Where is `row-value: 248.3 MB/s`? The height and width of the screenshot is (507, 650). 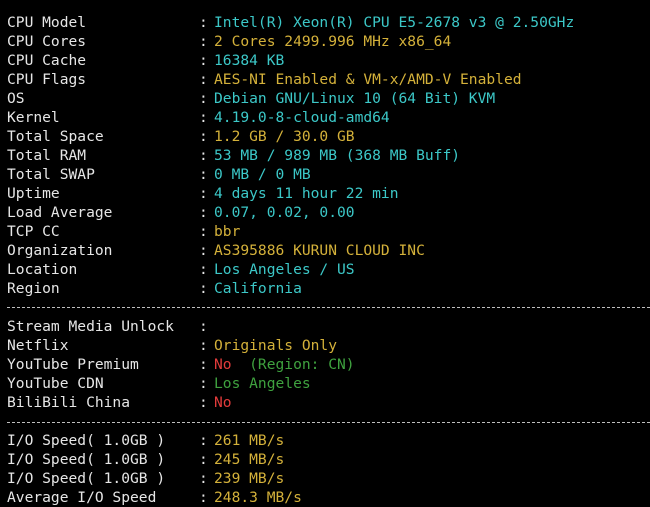 row-value: 248.3 MB/s is located at coordinates (258, 497).